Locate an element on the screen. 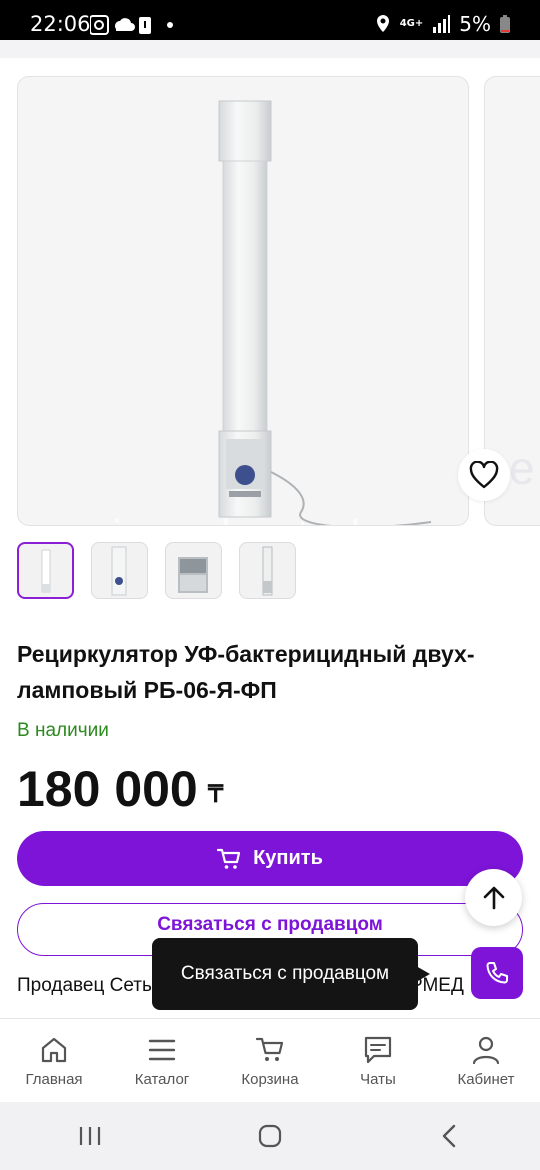 The height and width of the screenshot is (1170, 540). thumbnail-1-image is located at coordinates (46, 571).